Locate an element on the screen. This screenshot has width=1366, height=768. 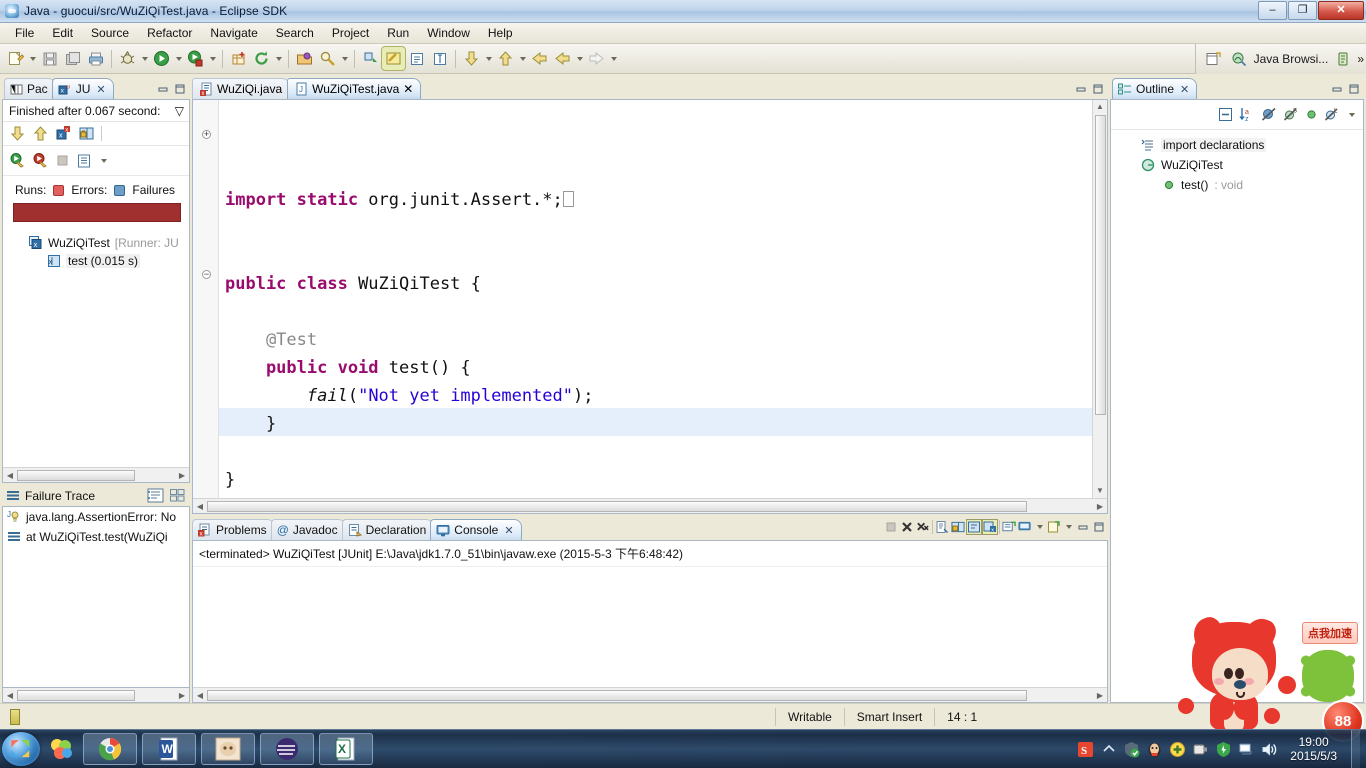
menu-source: Source is located at coordinates (110, 33).